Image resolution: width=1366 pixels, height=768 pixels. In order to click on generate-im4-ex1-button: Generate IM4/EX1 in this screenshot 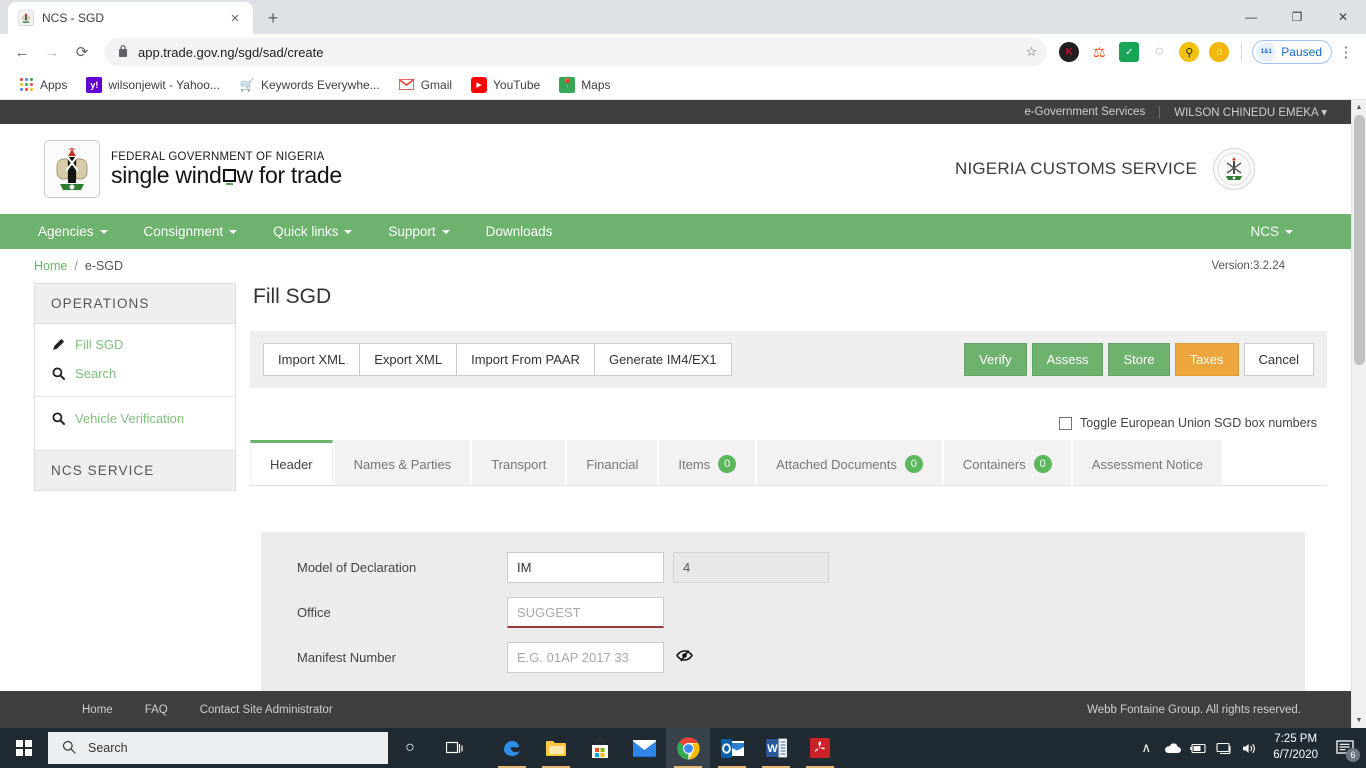, I will do `click(662, 359)`.